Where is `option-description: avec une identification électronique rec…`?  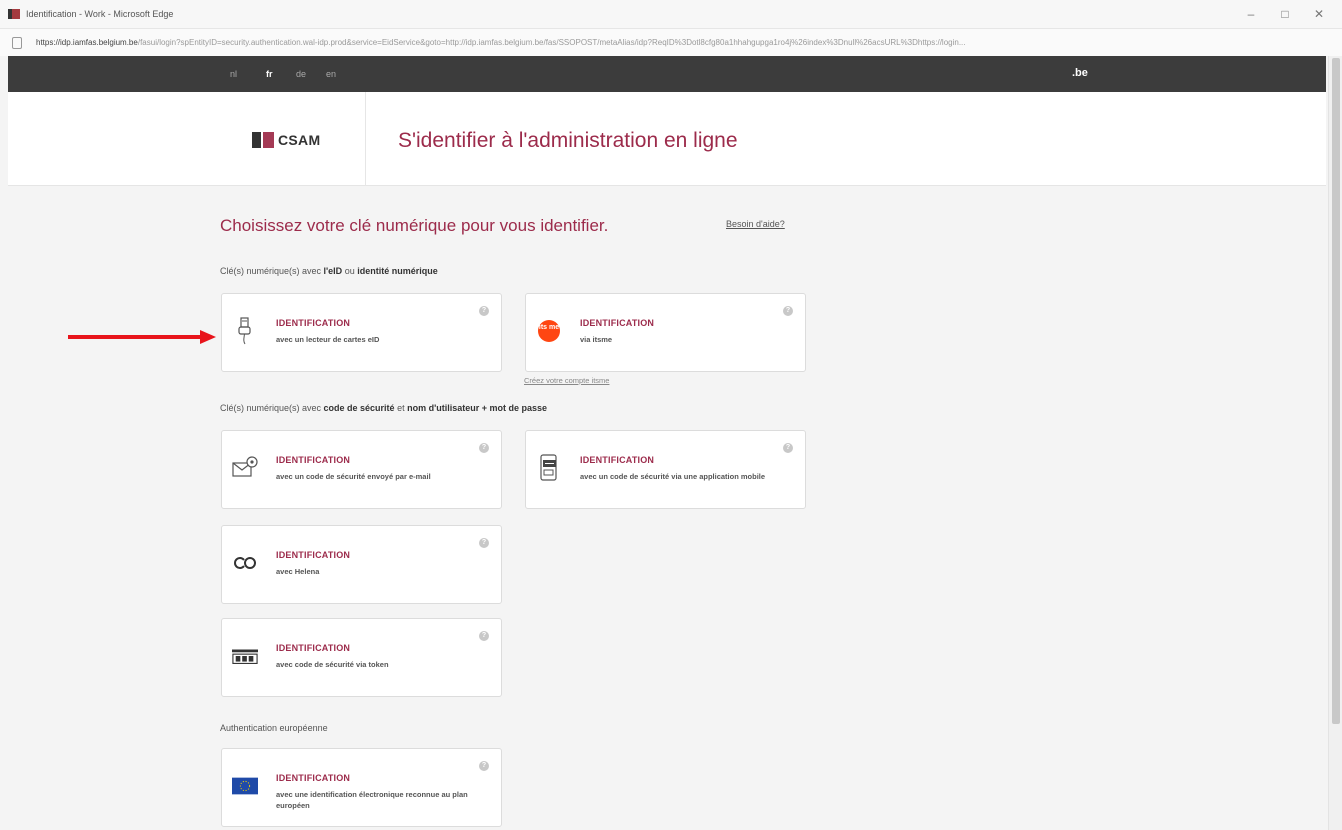 option-description: avec une identification électronique rec… is located at coordinates (372, 800).